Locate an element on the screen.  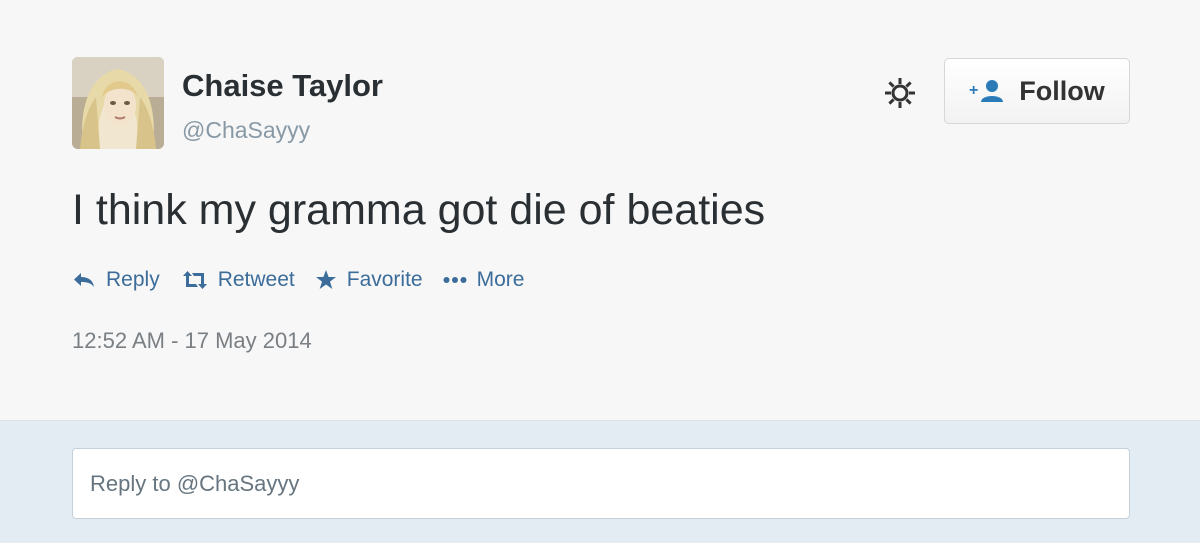
retweet-button: Retweet is located at coordinates (238, 280).